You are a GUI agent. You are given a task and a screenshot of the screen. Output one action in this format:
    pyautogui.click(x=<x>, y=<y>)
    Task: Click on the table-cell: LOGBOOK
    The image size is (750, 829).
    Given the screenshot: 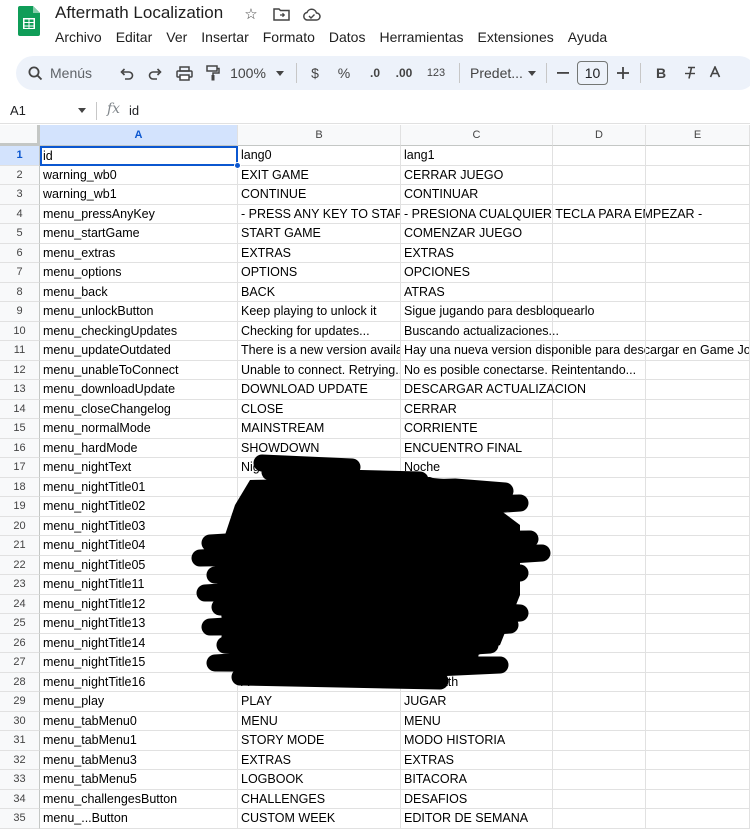 What is the action you would take?
    pyautogui.click(x=319, y=780)
    